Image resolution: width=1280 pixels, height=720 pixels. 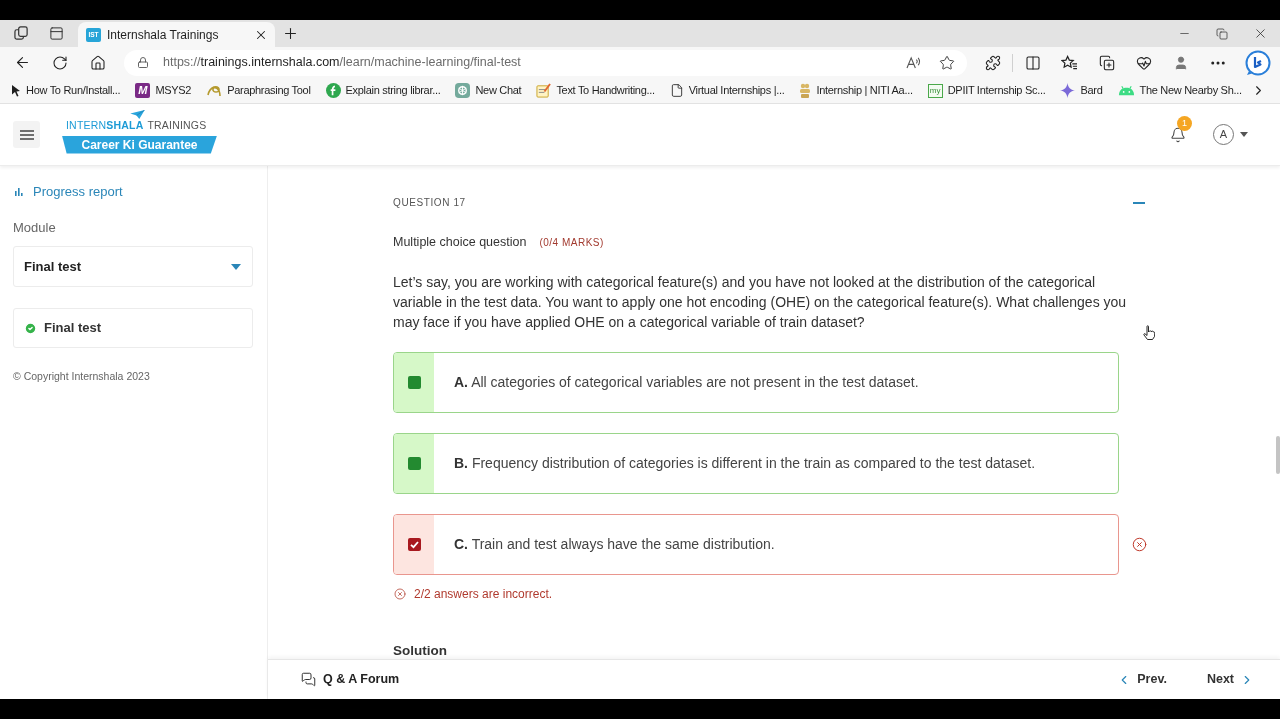 What do you see at coordinates (483, 594) in the screenshot?
I see `feedback-message: 2/2 answers are incorrect.` at bounding box center [483, 594].